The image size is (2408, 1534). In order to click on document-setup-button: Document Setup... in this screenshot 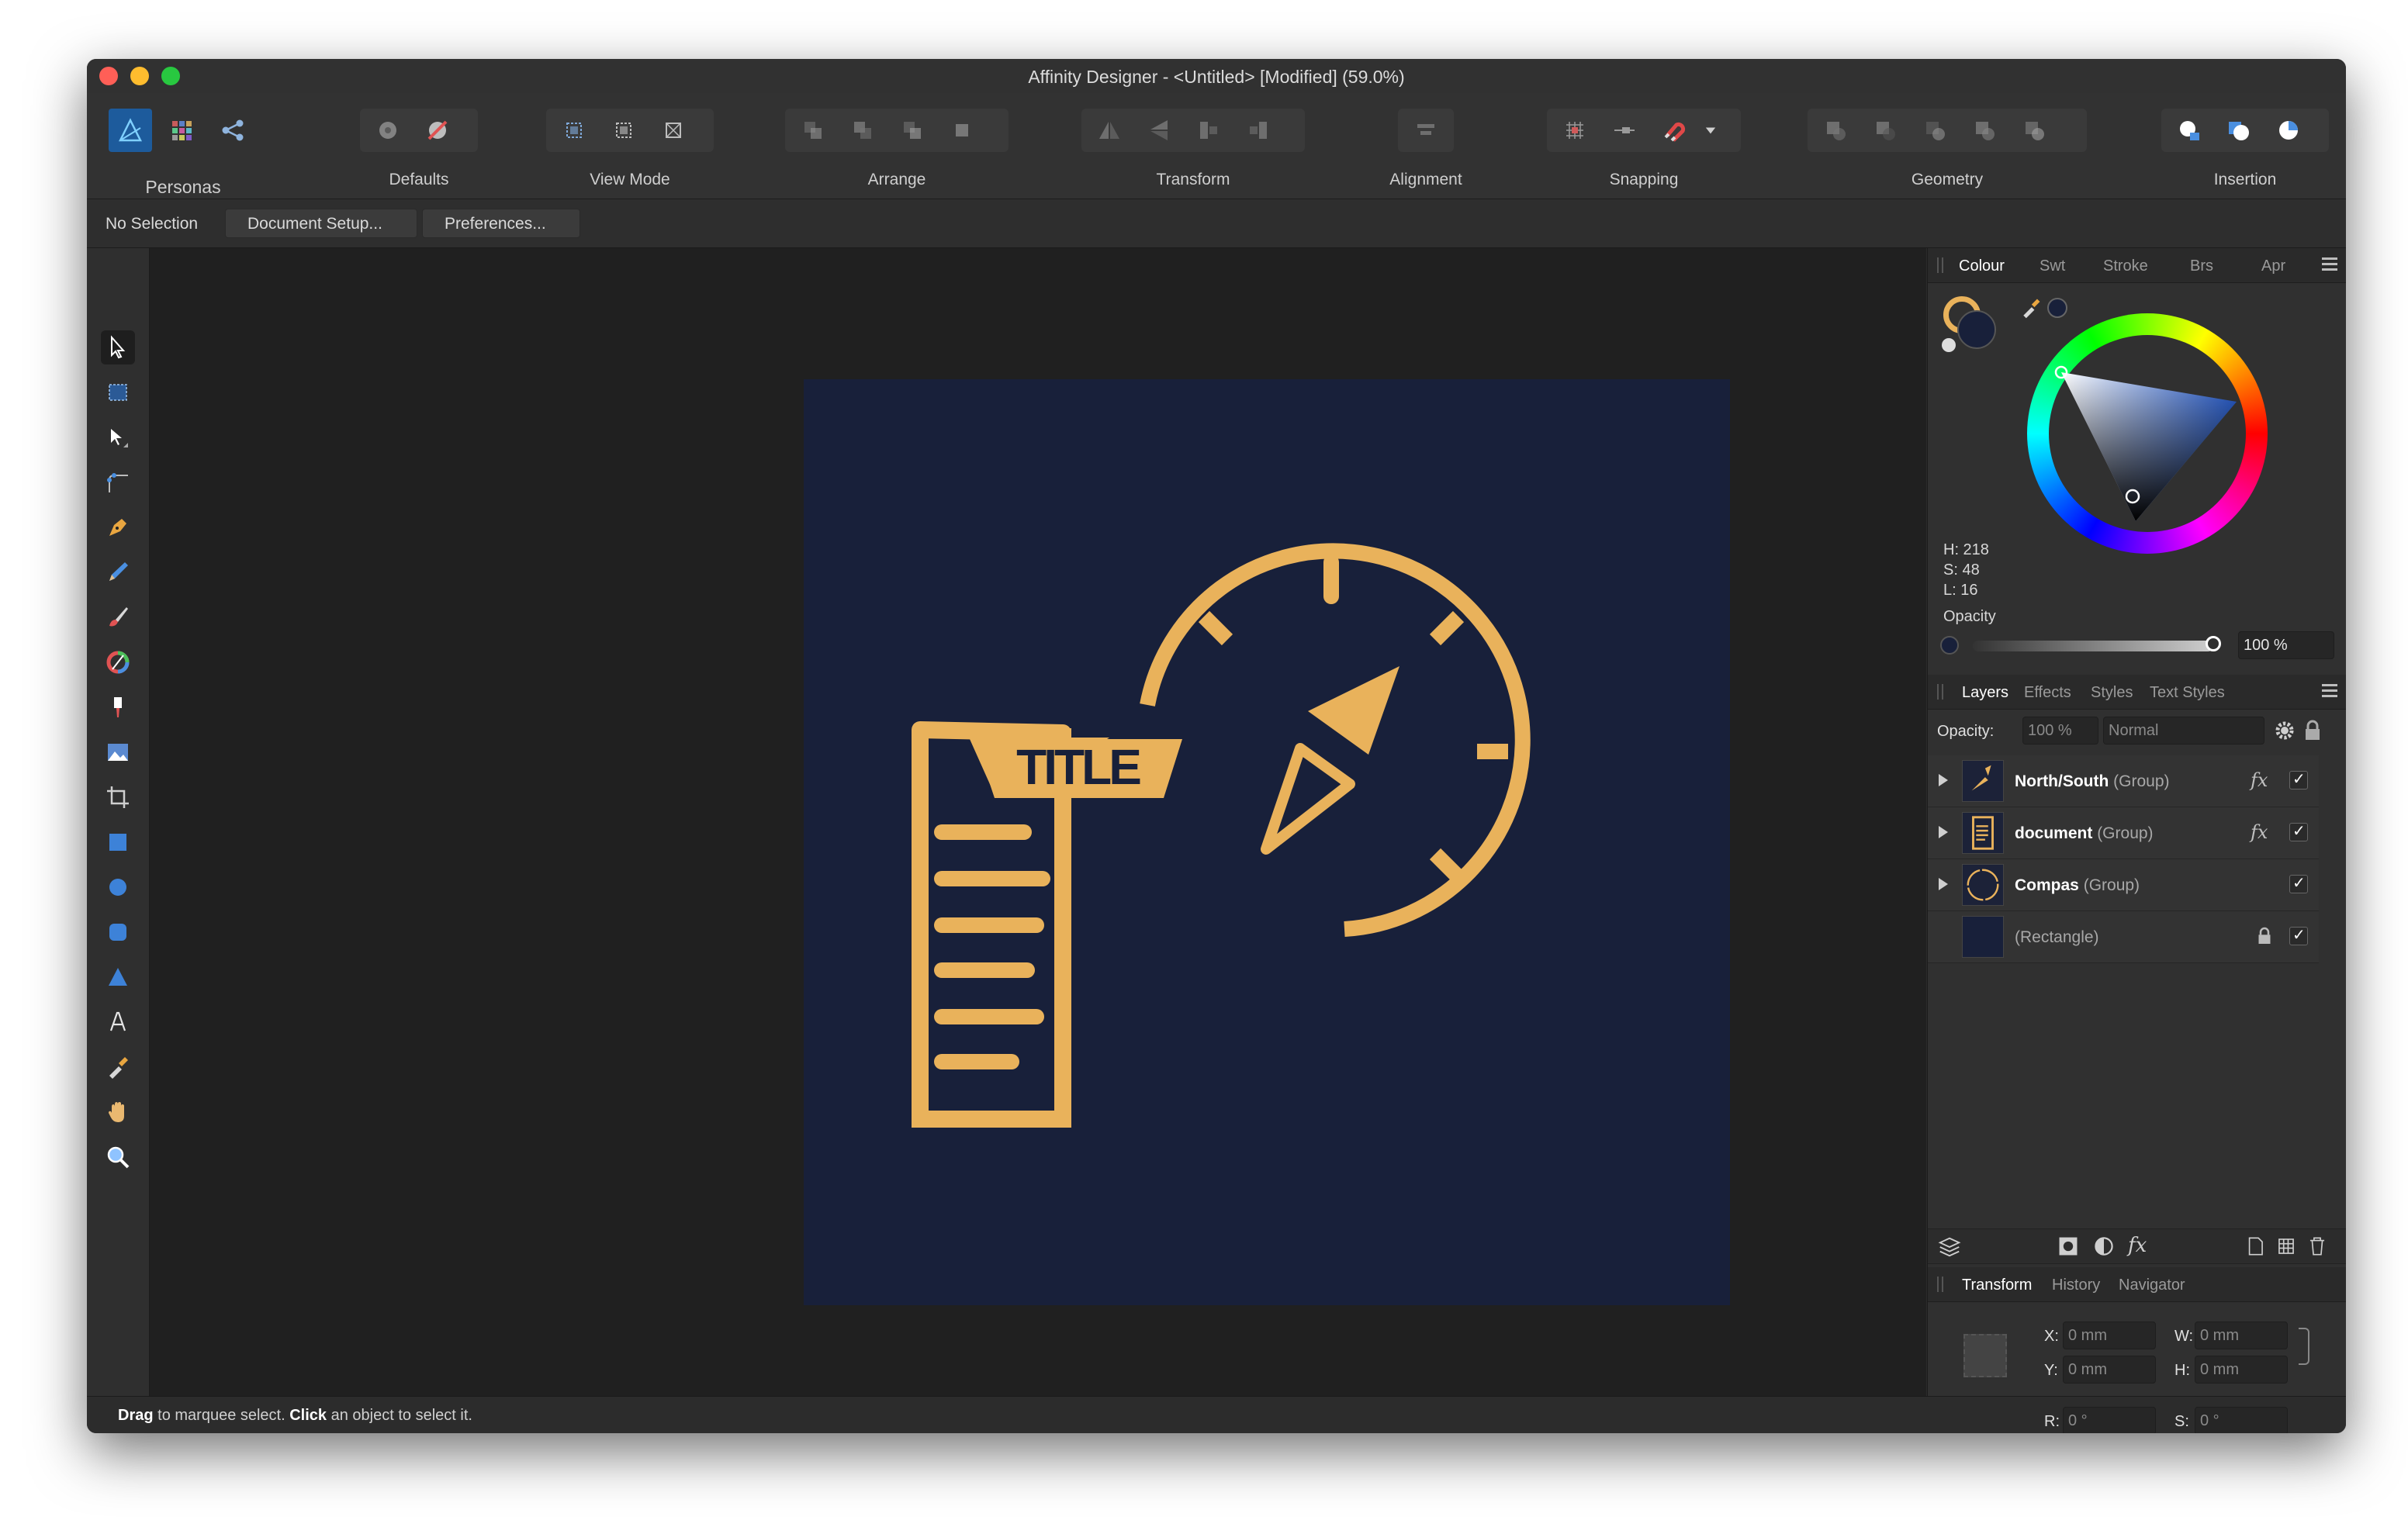, I will do `click(321, 223)`.